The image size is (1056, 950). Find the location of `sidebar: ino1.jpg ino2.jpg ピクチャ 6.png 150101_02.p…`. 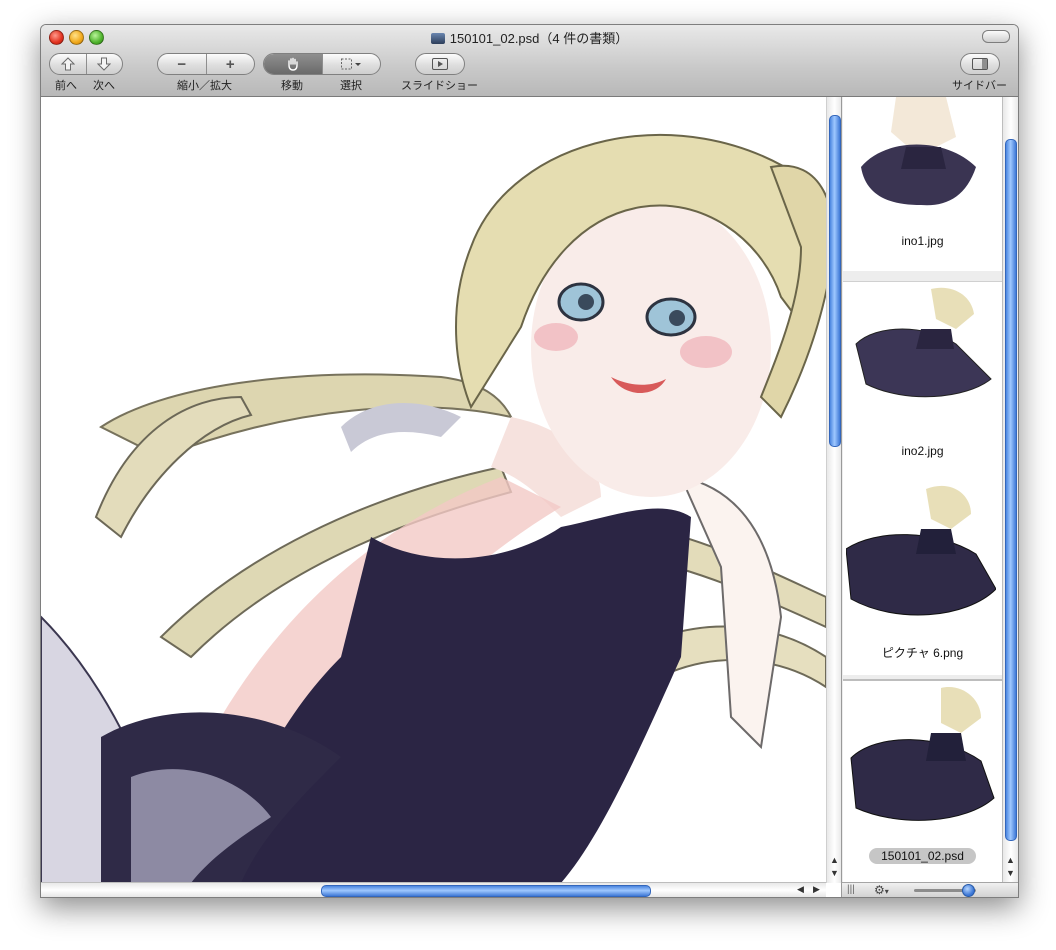

sidebar: ino1.jpg ino2.jpg ピクチャ 6.png 150101_02.p… is located at coordinates (922, 490).